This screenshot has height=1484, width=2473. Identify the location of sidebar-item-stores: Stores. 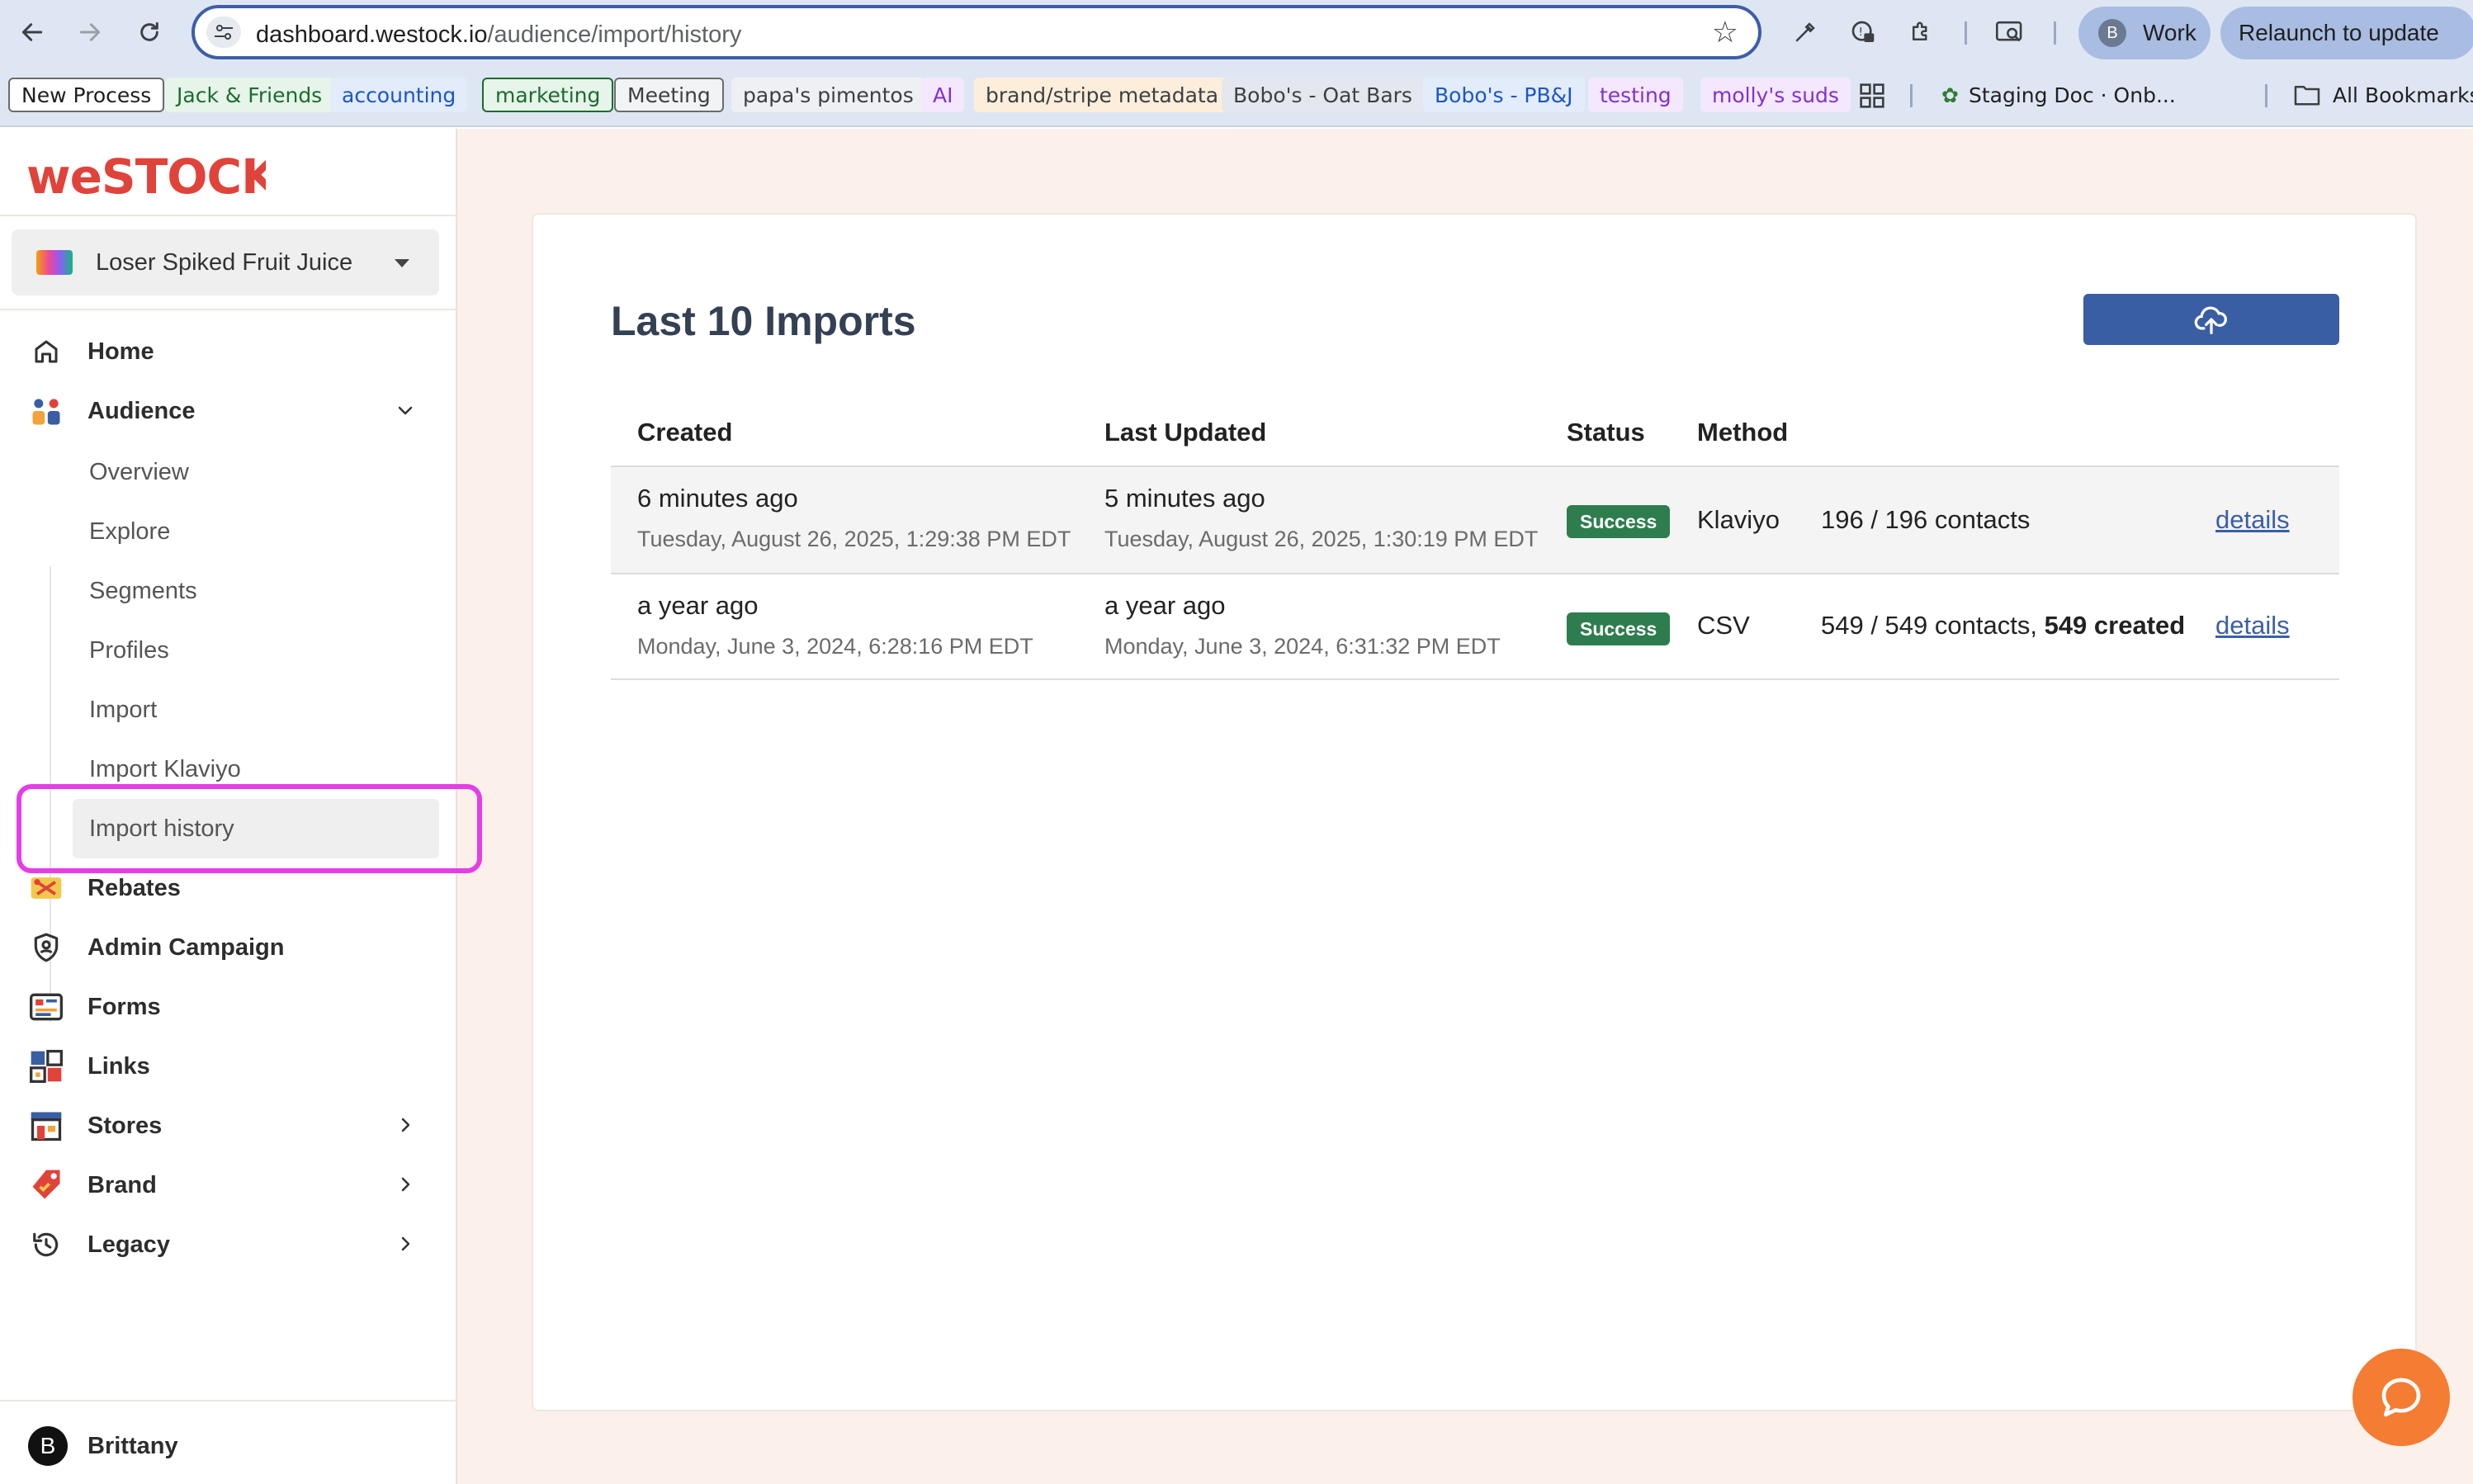
(95, 1126).